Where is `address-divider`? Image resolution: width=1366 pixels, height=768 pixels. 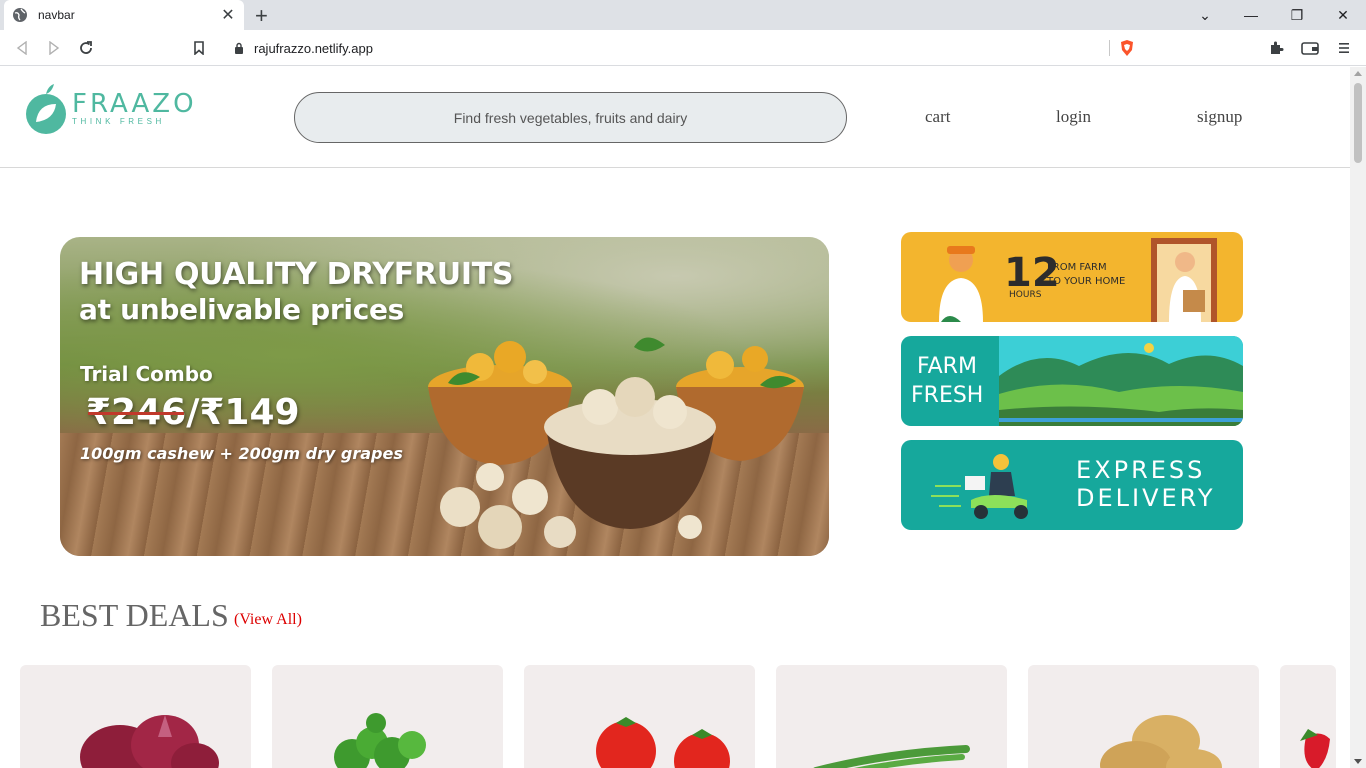 address-divider is located at coordinates (1109, 48).